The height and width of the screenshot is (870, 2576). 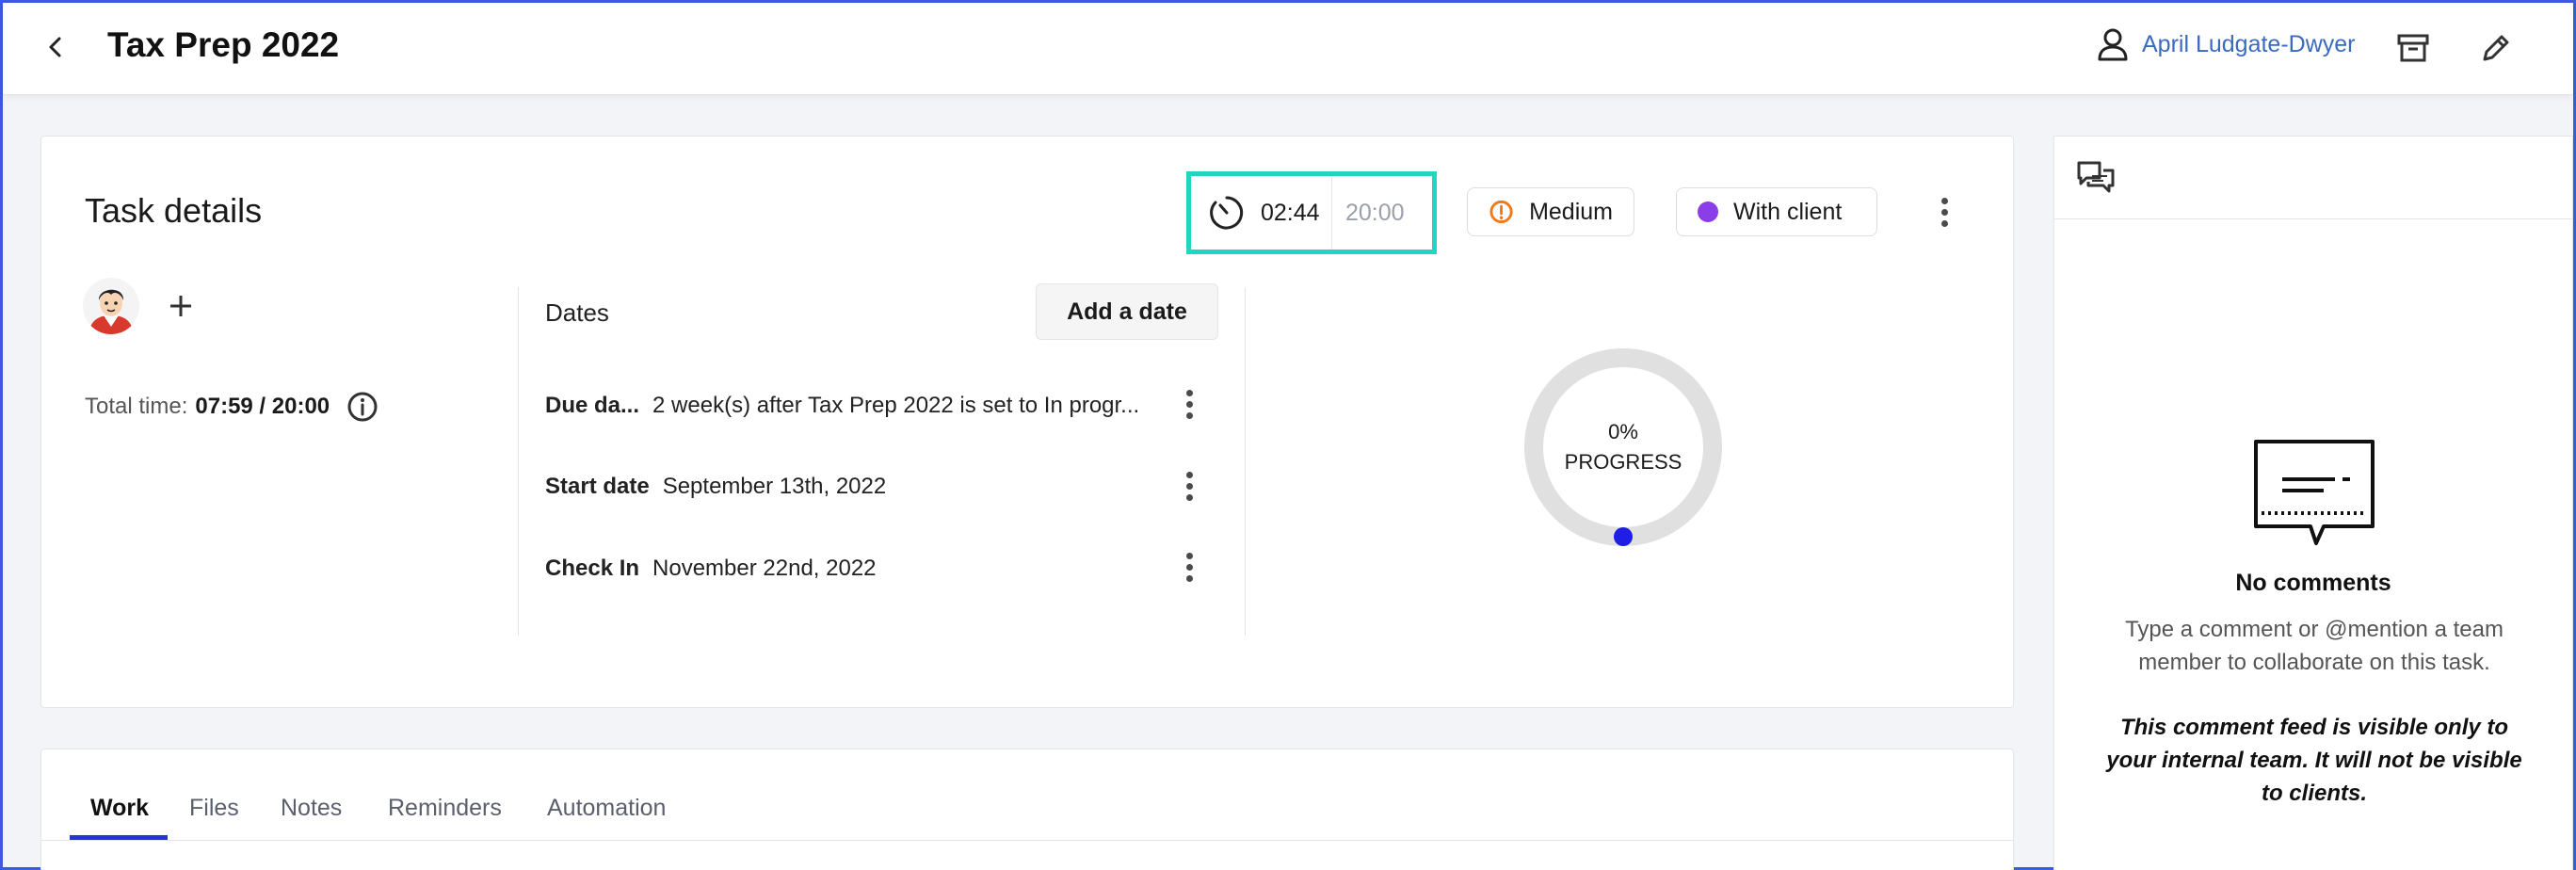 What do you see at coordinates (1027, 840) in the screenshot?
I see `tabs-divider` at bounding box center [1027, 840].